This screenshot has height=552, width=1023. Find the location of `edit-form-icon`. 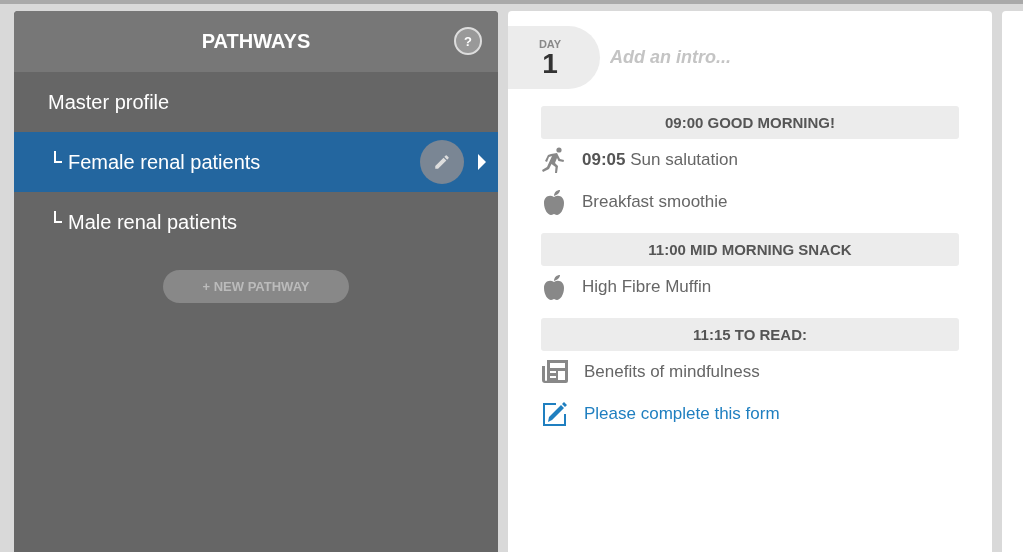

edit-form-icon is located at coordinates (555, 414).